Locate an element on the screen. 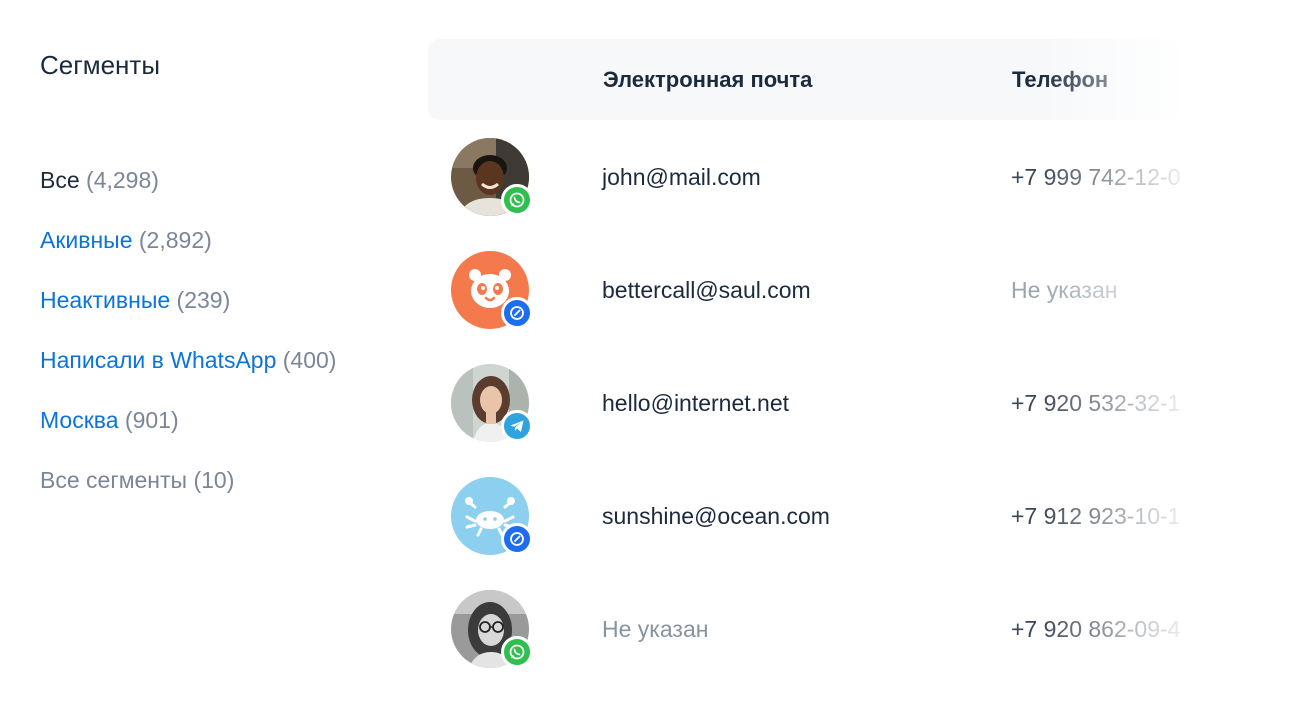 This screenshot has width=1300, height=724. email-cell: Не указан is located at coordinates (655, 629).